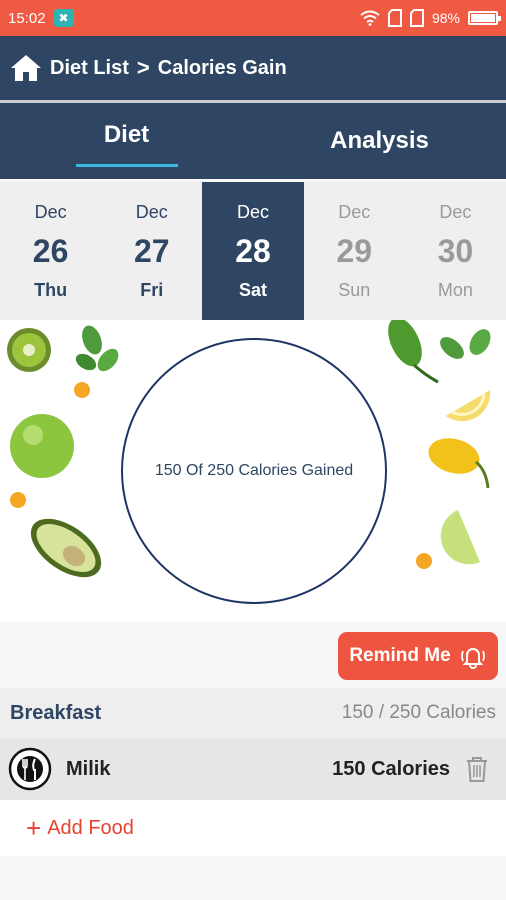  I want to click on battery-level, so click(483, 18).